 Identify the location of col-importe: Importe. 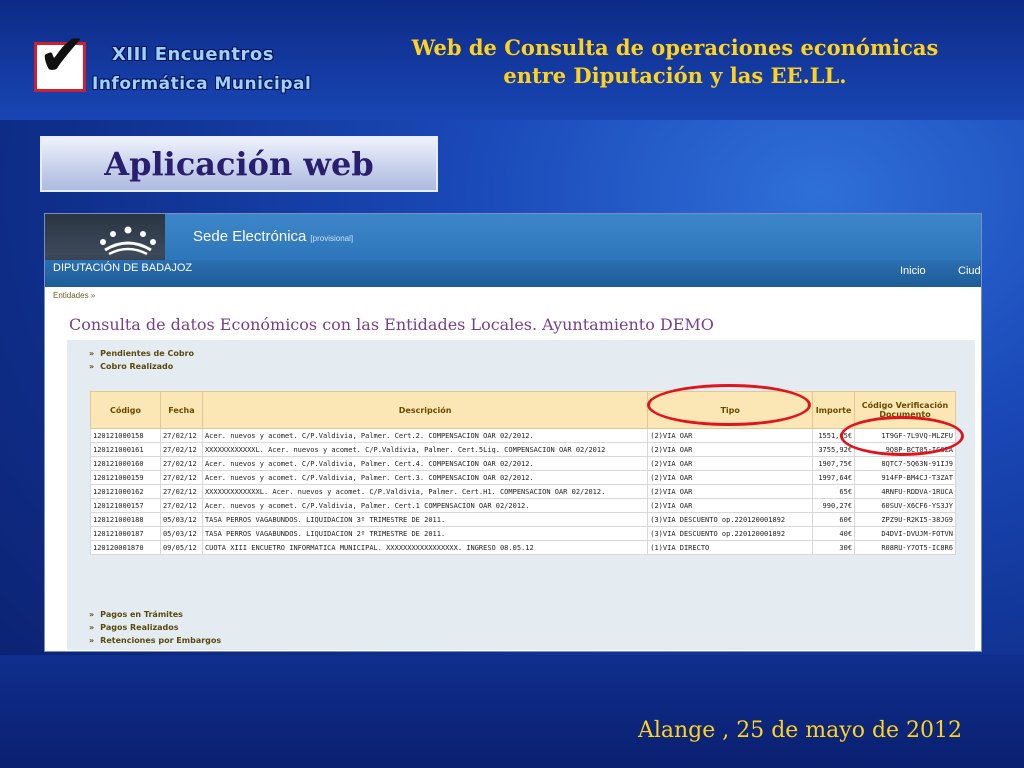
(834, 410).